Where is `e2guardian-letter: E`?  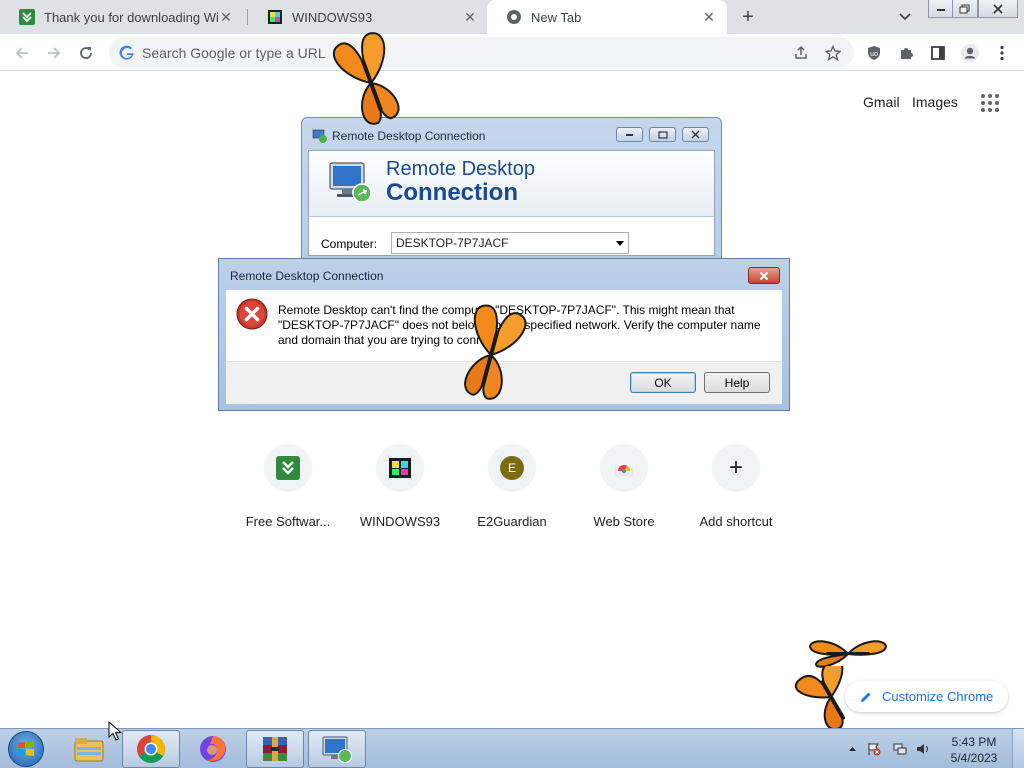 e2guardian-letter: E is located at coordinates (511, 468).